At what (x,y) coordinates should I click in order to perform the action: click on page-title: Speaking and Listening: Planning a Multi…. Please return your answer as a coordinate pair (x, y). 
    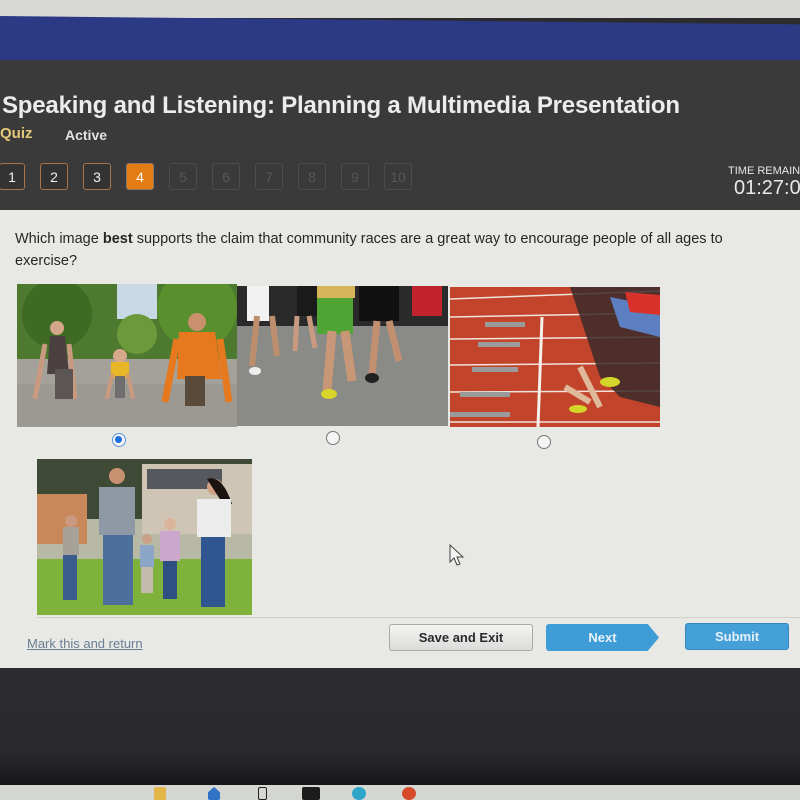
    Looking at the image, I should click on (341, 105).